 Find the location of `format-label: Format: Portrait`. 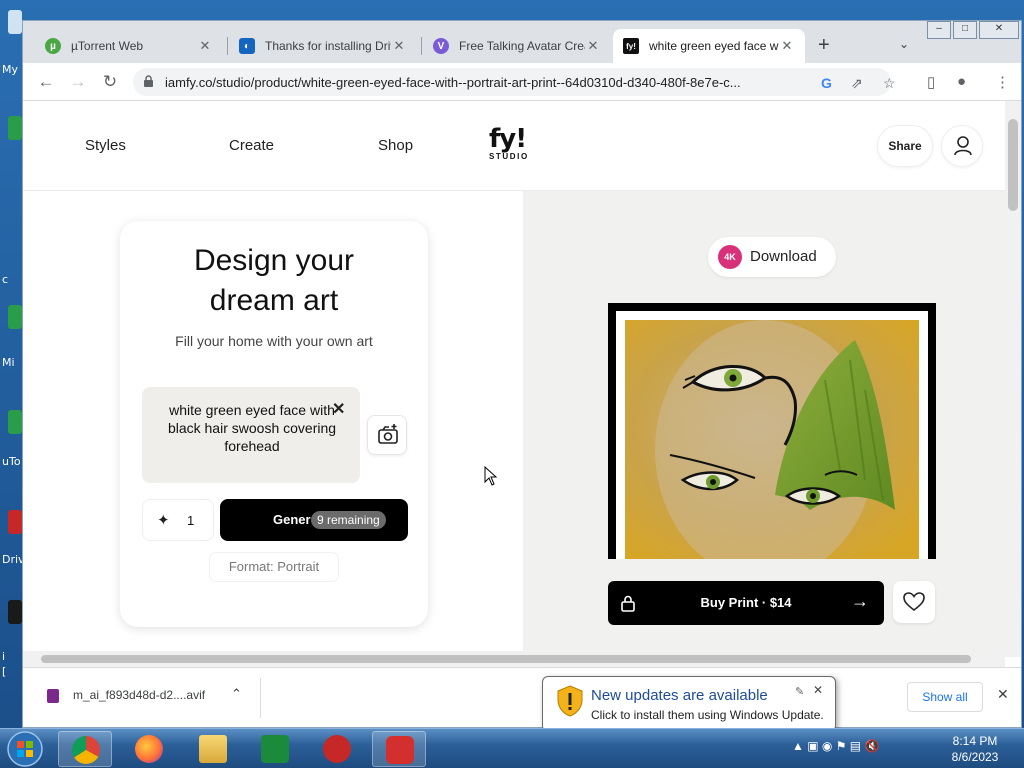

format-label: Format: Portrait is located at coordinates (274, 567).